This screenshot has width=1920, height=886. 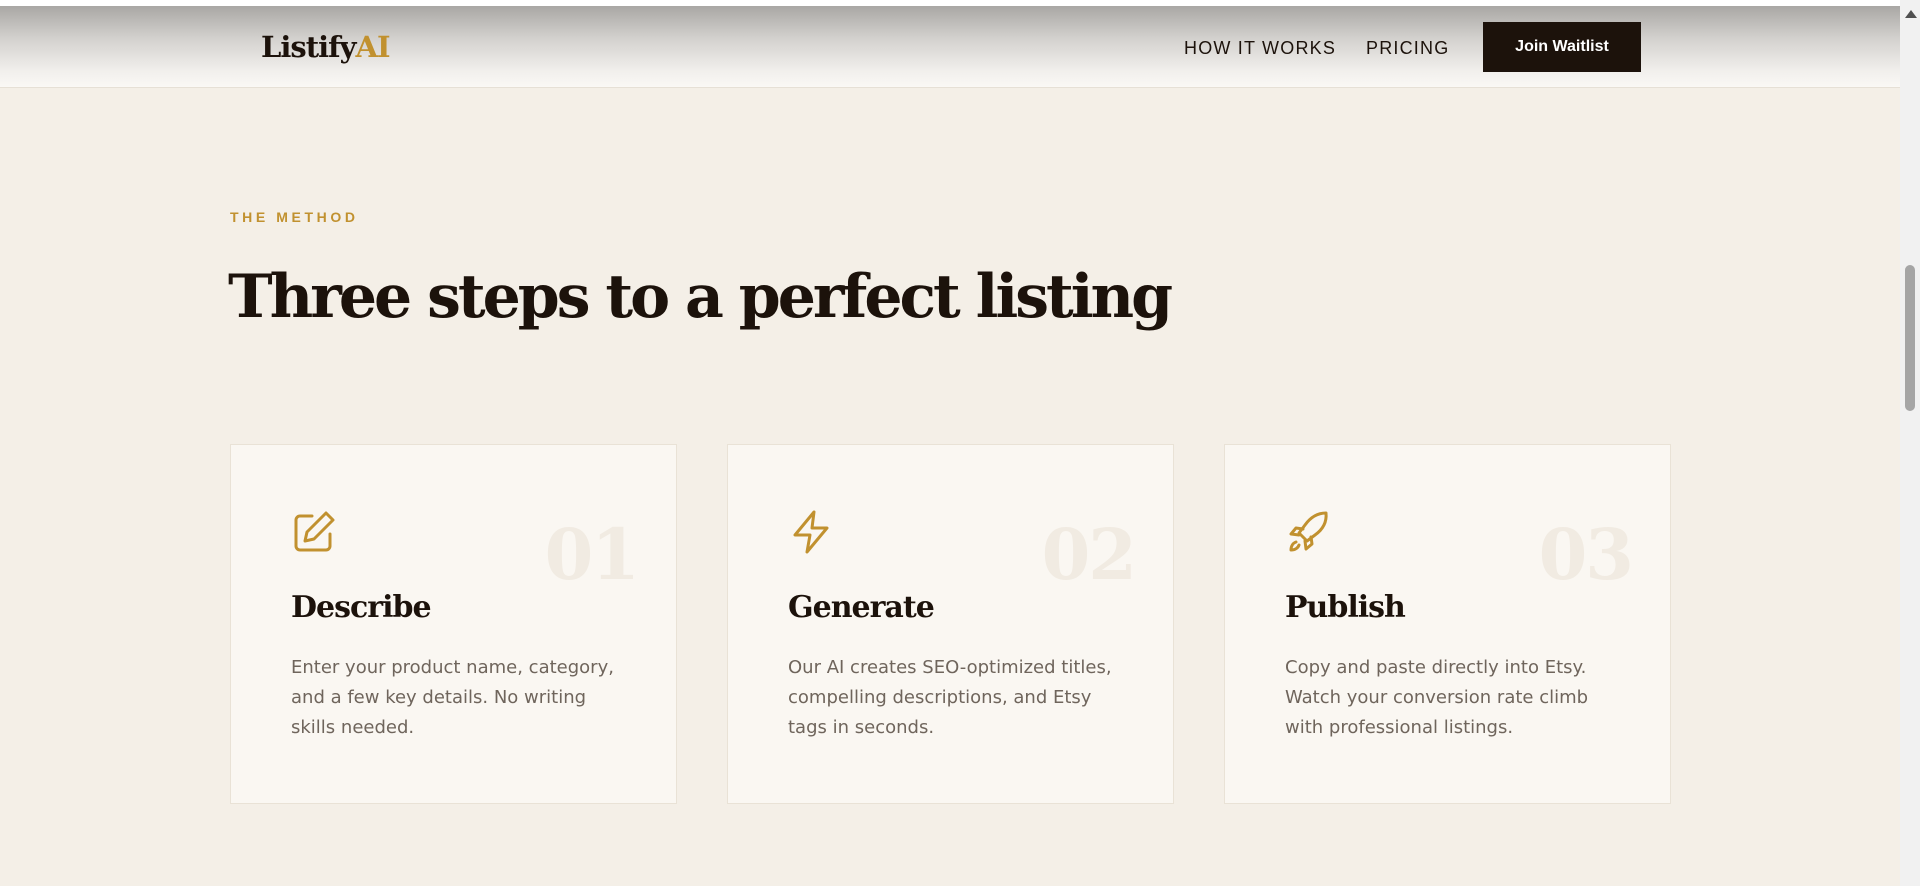 I want to click on join-waitlist-button: Join Waitlist, so click(x=1562, y=47).